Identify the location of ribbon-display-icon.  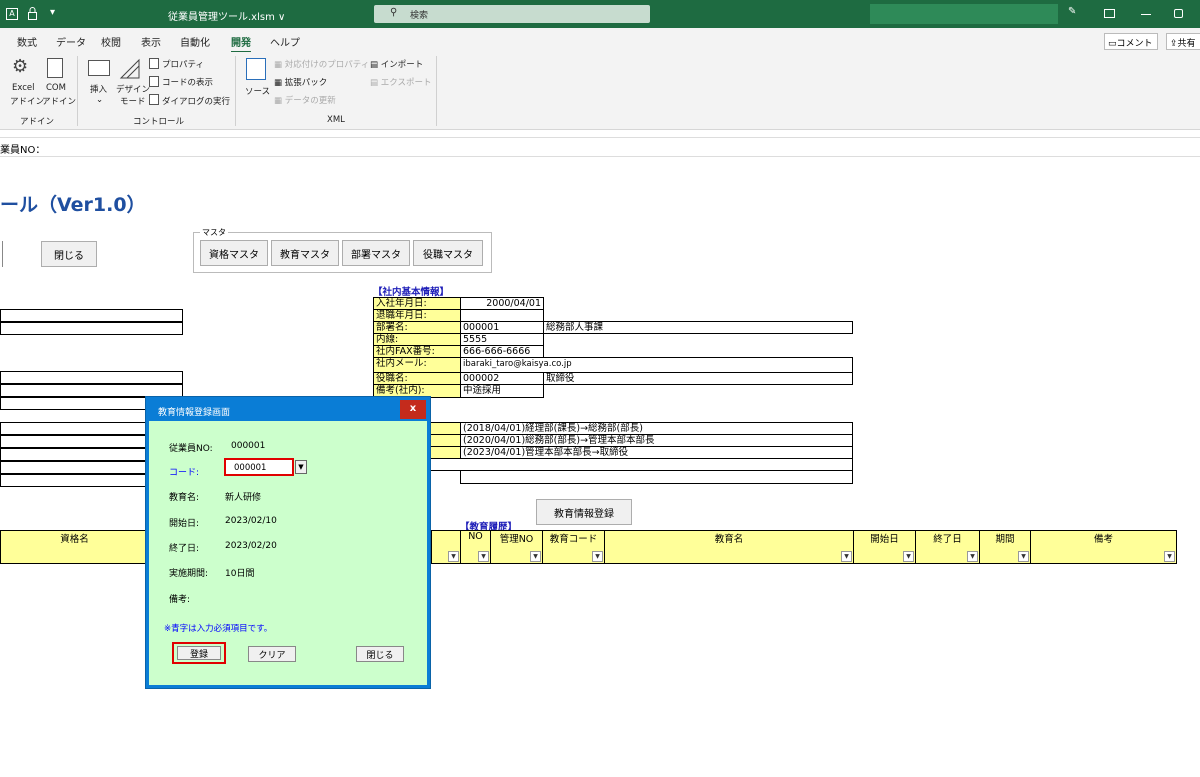
(1109, 13).